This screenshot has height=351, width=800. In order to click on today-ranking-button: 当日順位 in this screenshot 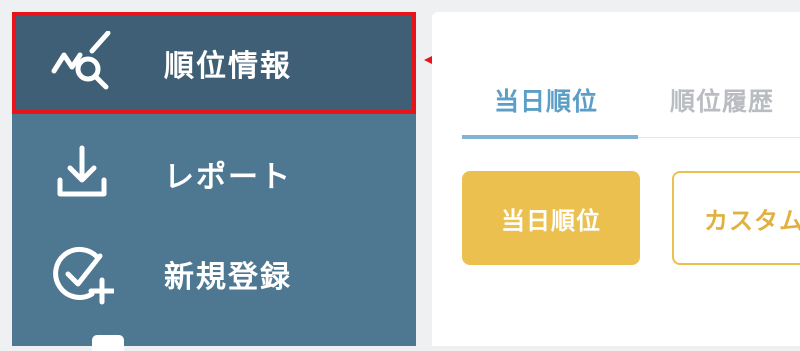, I will do `click(551, 218)`.